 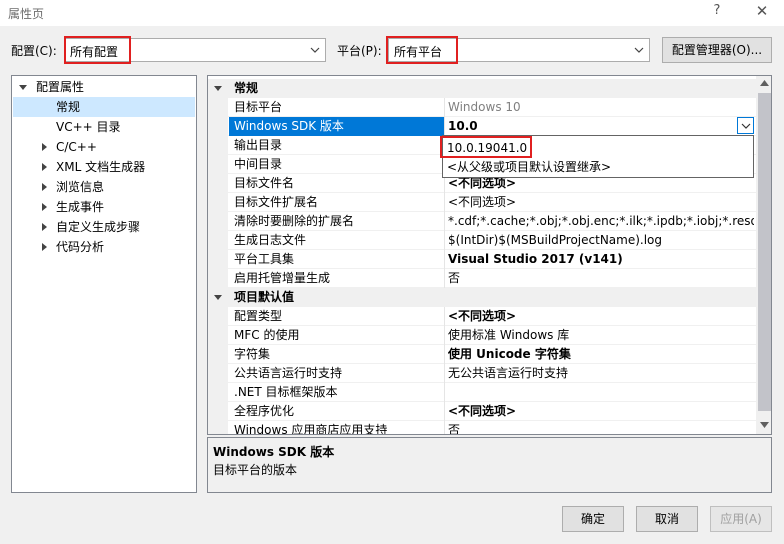 I want to click on property-row: 目标文件扩展名 <不同选项>, so click(x=482, y=202).